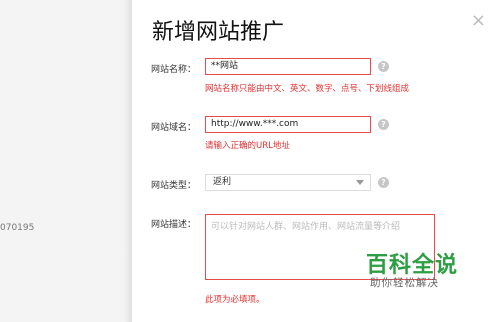  I want to click on website-type-select: 返利, so click(288, 182).